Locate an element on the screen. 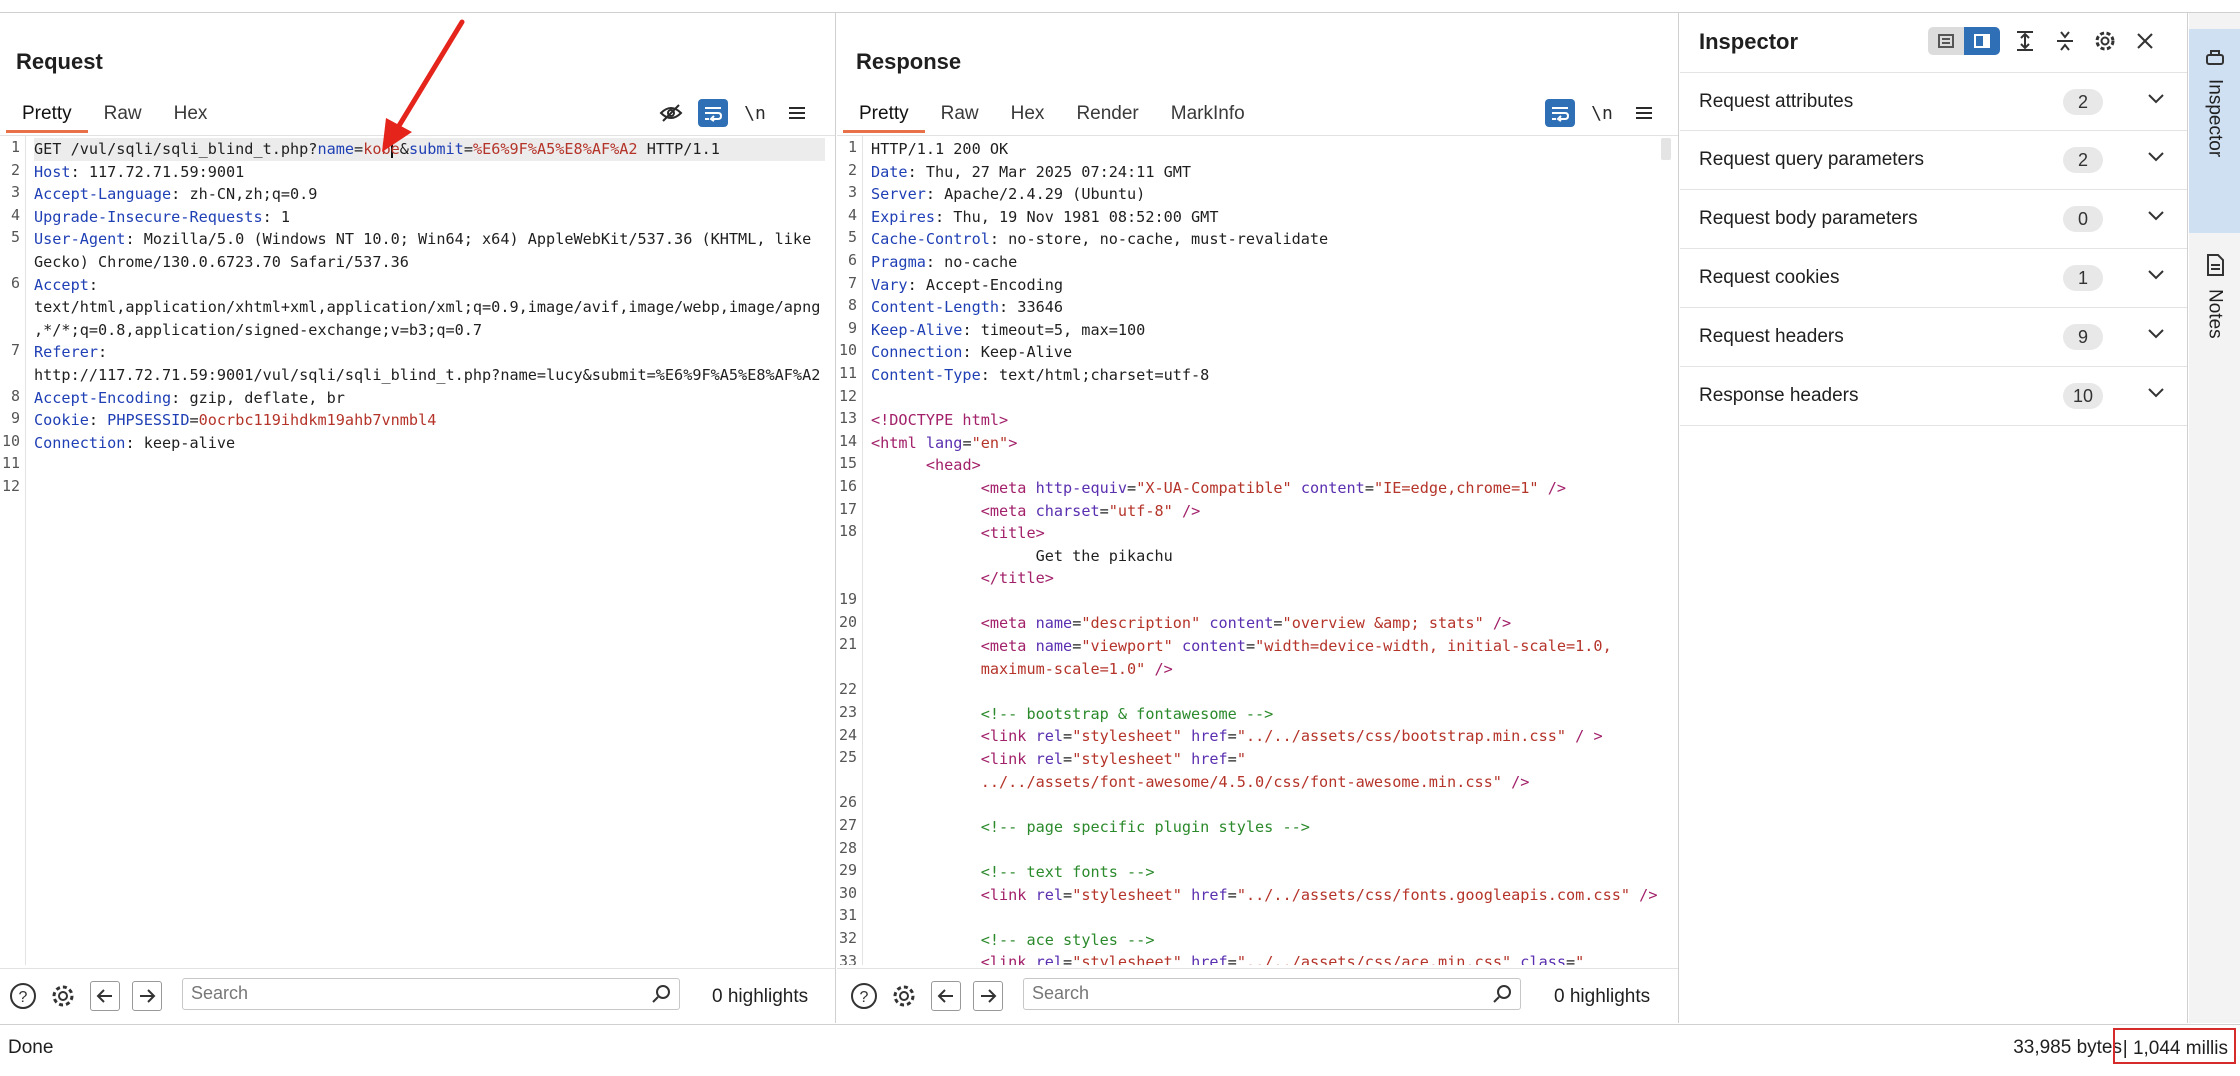  code-line: Connection: Keep-Alive is located at coordinates (1269, 352).